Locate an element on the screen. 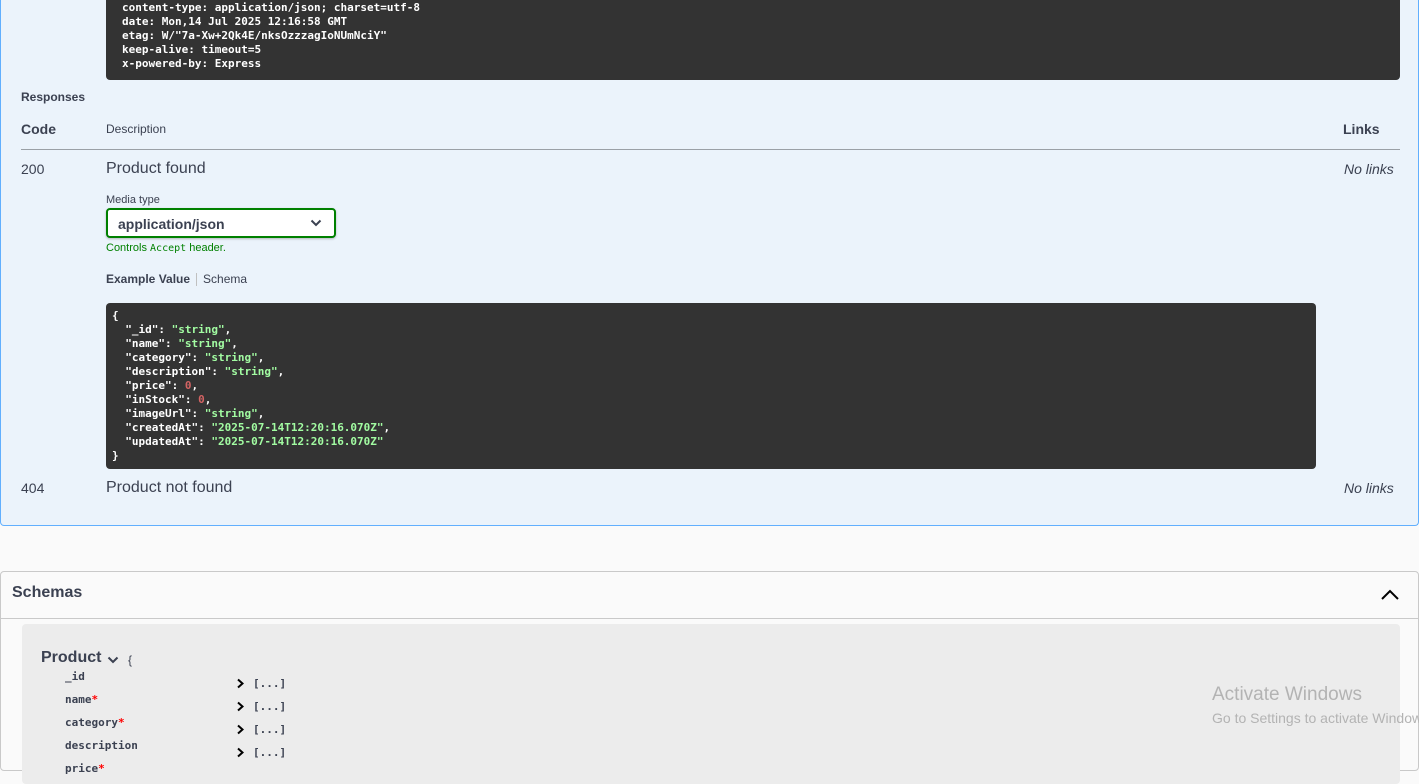 This screenshot has height=784, width=1419. response-code-200: 200 is located at coordinates (33, 169).